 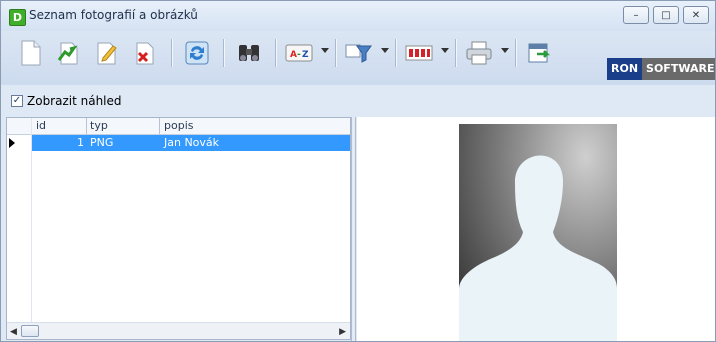 I want to click on company-logo: RON SOFTWARE, so click(x=661, y=69).